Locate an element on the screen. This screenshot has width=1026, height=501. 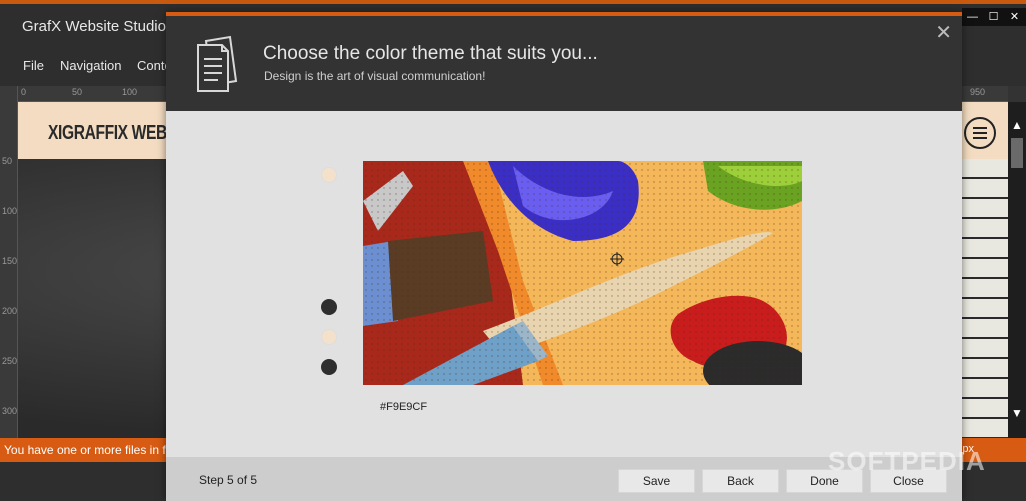
ruler-label: 250 is located at coordinates (10, 361).